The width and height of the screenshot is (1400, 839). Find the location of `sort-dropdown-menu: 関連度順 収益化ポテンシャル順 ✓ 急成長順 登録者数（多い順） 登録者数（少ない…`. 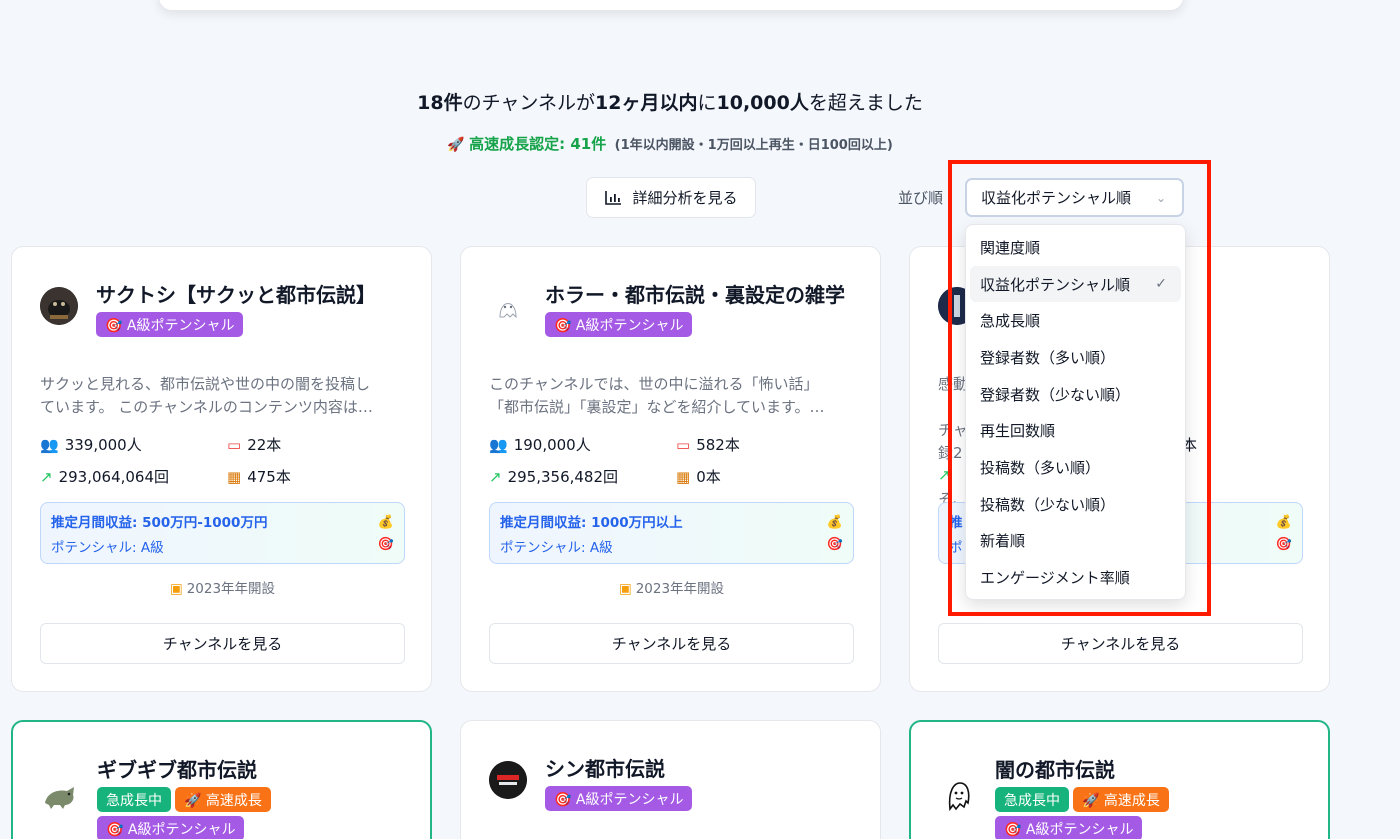

sort-dropdown-menu: 関連度順 収益化ポテンシャル順 ✓ 急成長順 登録者数（多い順） 登録者数（少ない… is located at coordinates (1075, 412).